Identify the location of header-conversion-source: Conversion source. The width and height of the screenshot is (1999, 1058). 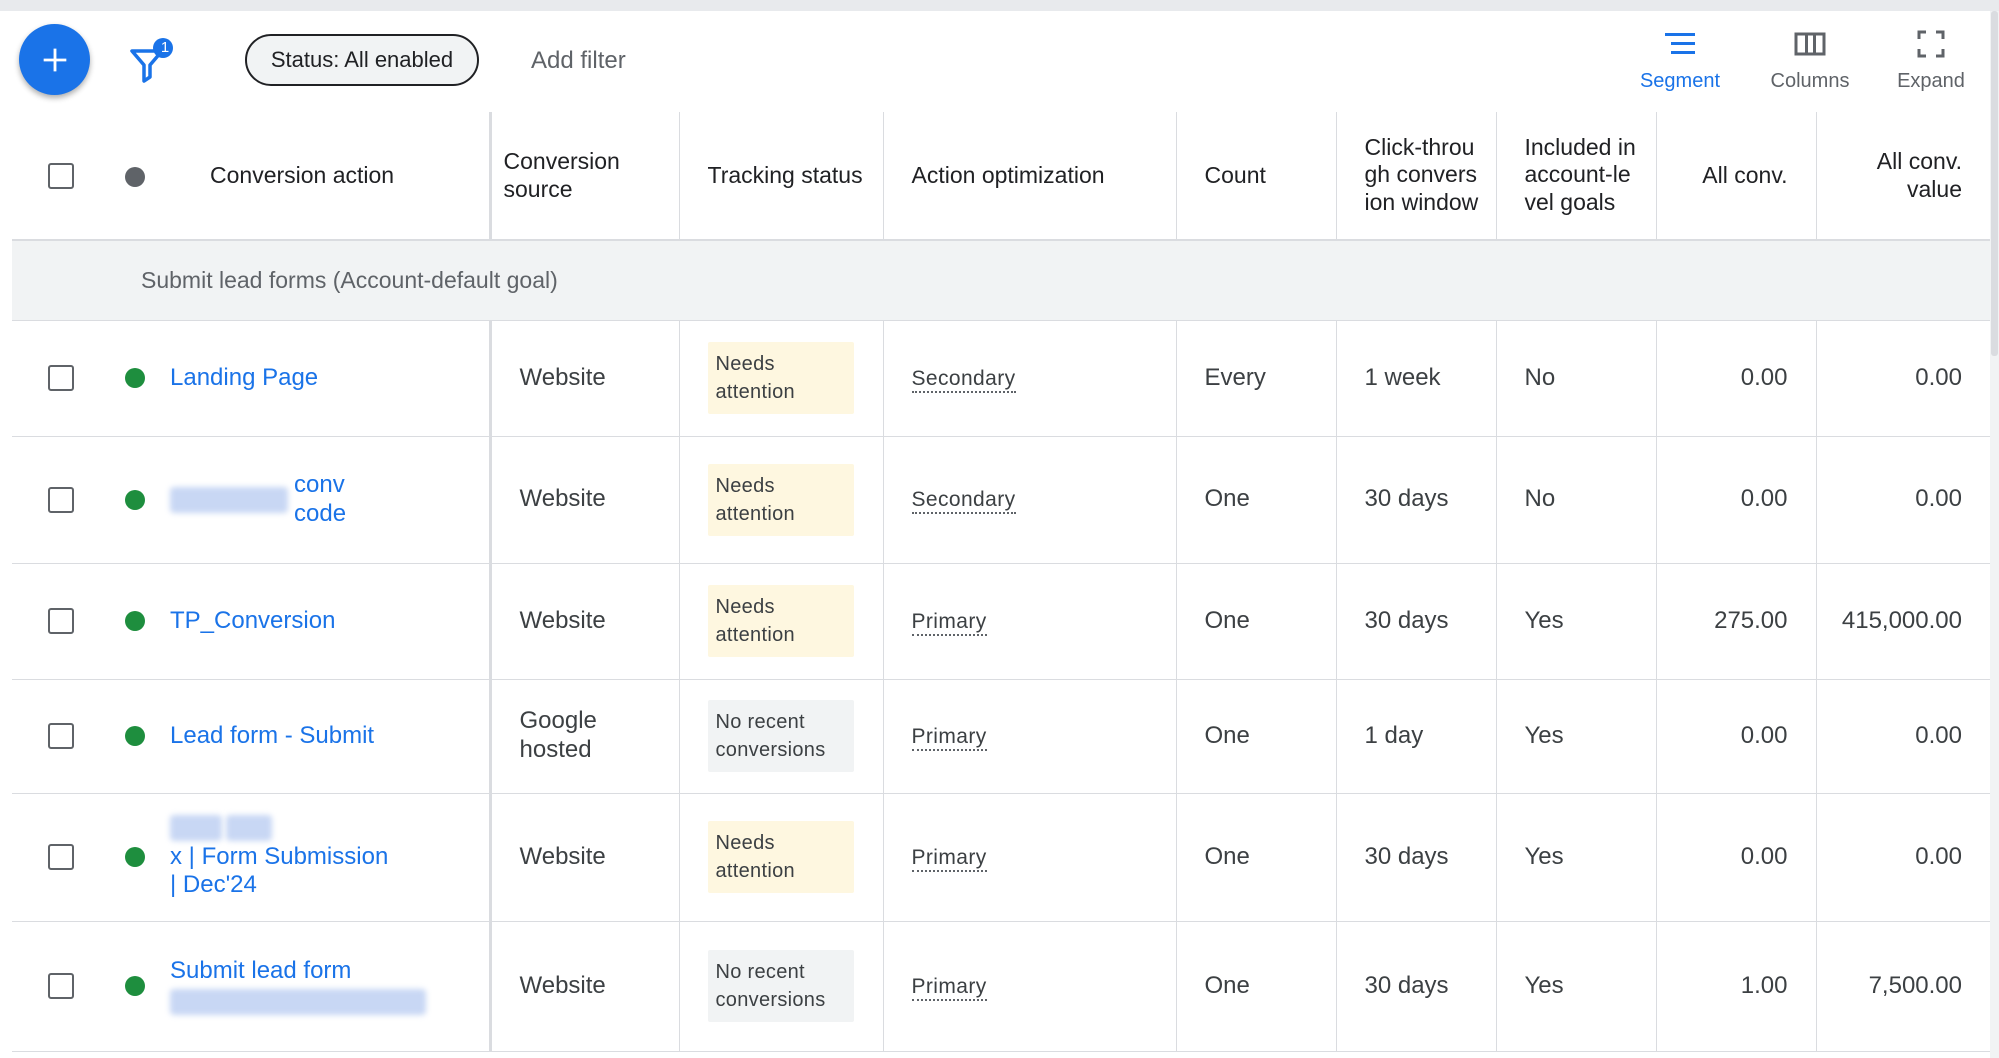
(583, 176).